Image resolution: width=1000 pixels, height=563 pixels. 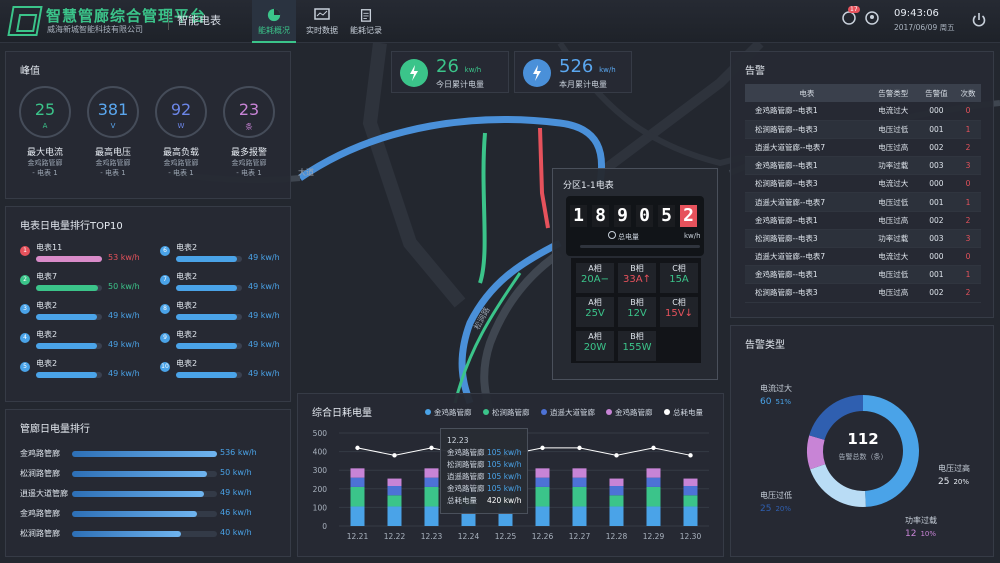 What do you see at coordinates (776, 502) in the screenshot?
I see `donut-label: 电压过低 25 20%` at bounding box center [776, 502].